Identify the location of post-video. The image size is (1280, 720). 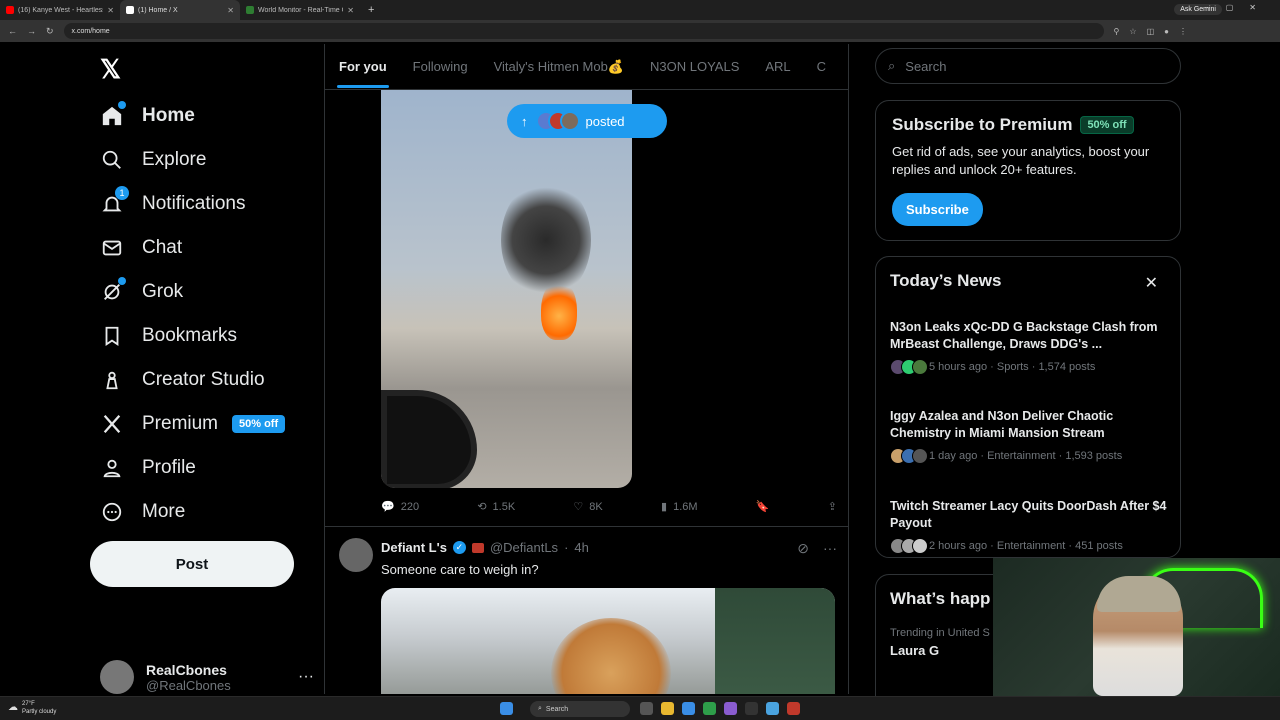
(506, 289).